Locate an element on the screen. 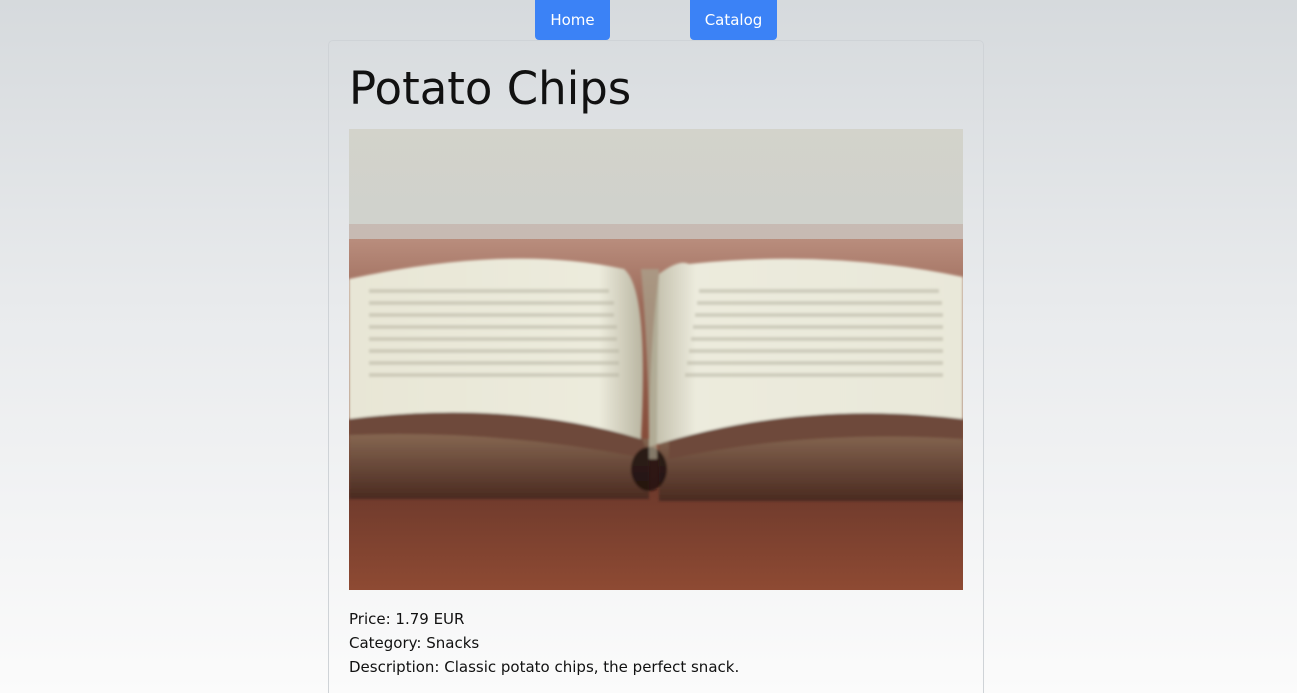 The image size is (1297, 693). product-price: Price: 1.79 EUR is located at coordinates (407, 619).